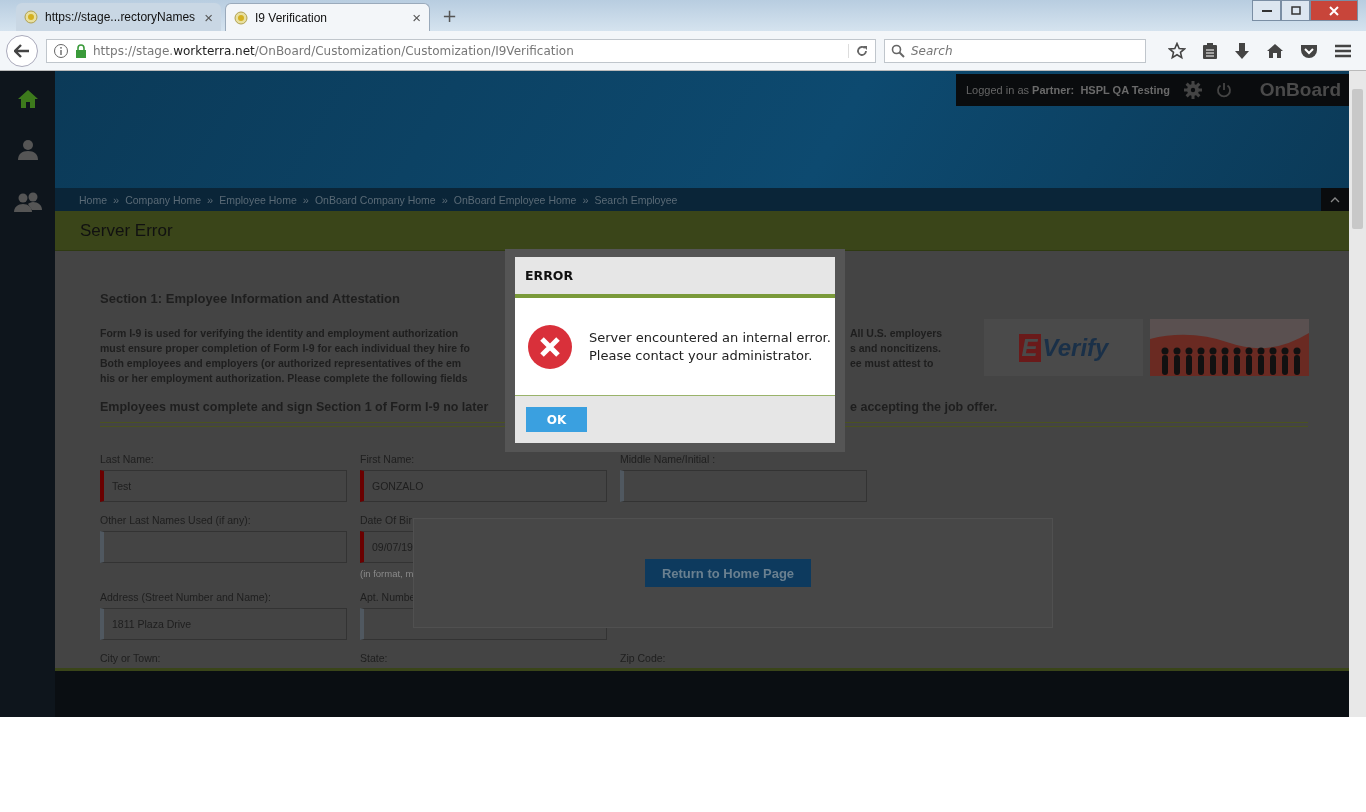  What do you see at coordinates (258, 199) in the screenshot?
I see `breadcrumb-link: Employee Home` at bounding box center [258, 199].